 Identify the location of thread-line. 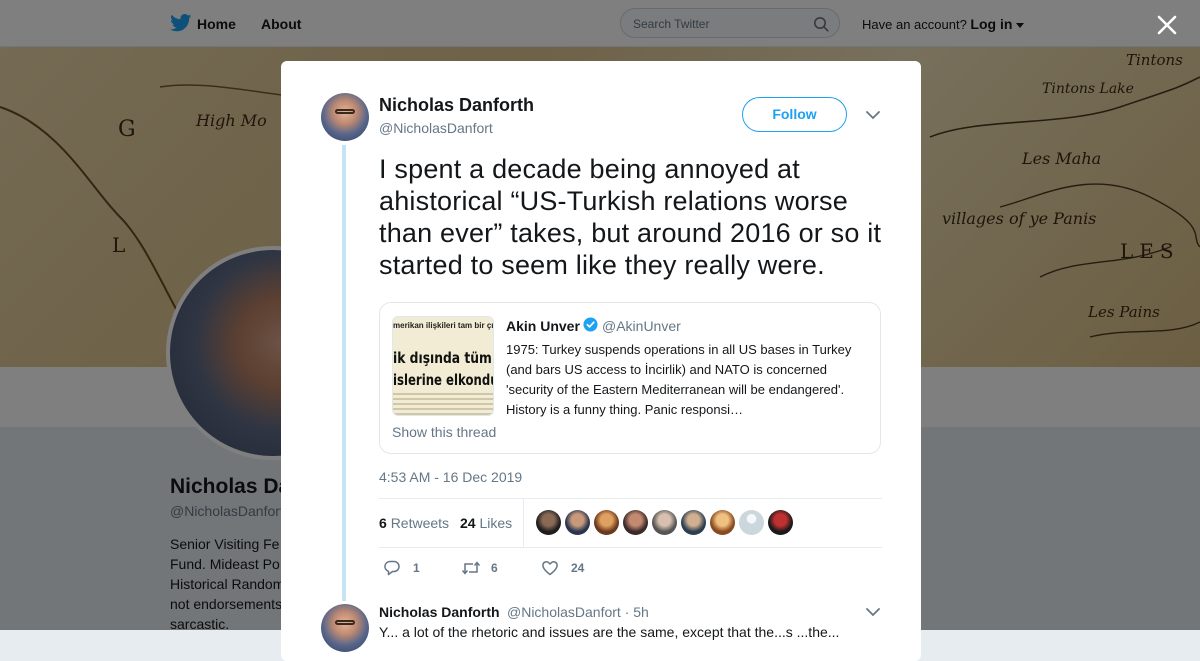
(344, 373).